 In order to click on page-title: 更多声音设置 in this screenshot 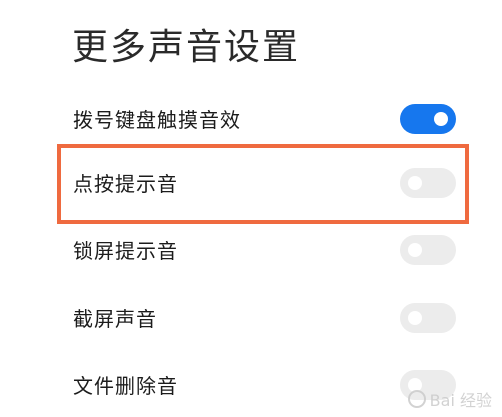, I will do `click(186, 47)`.